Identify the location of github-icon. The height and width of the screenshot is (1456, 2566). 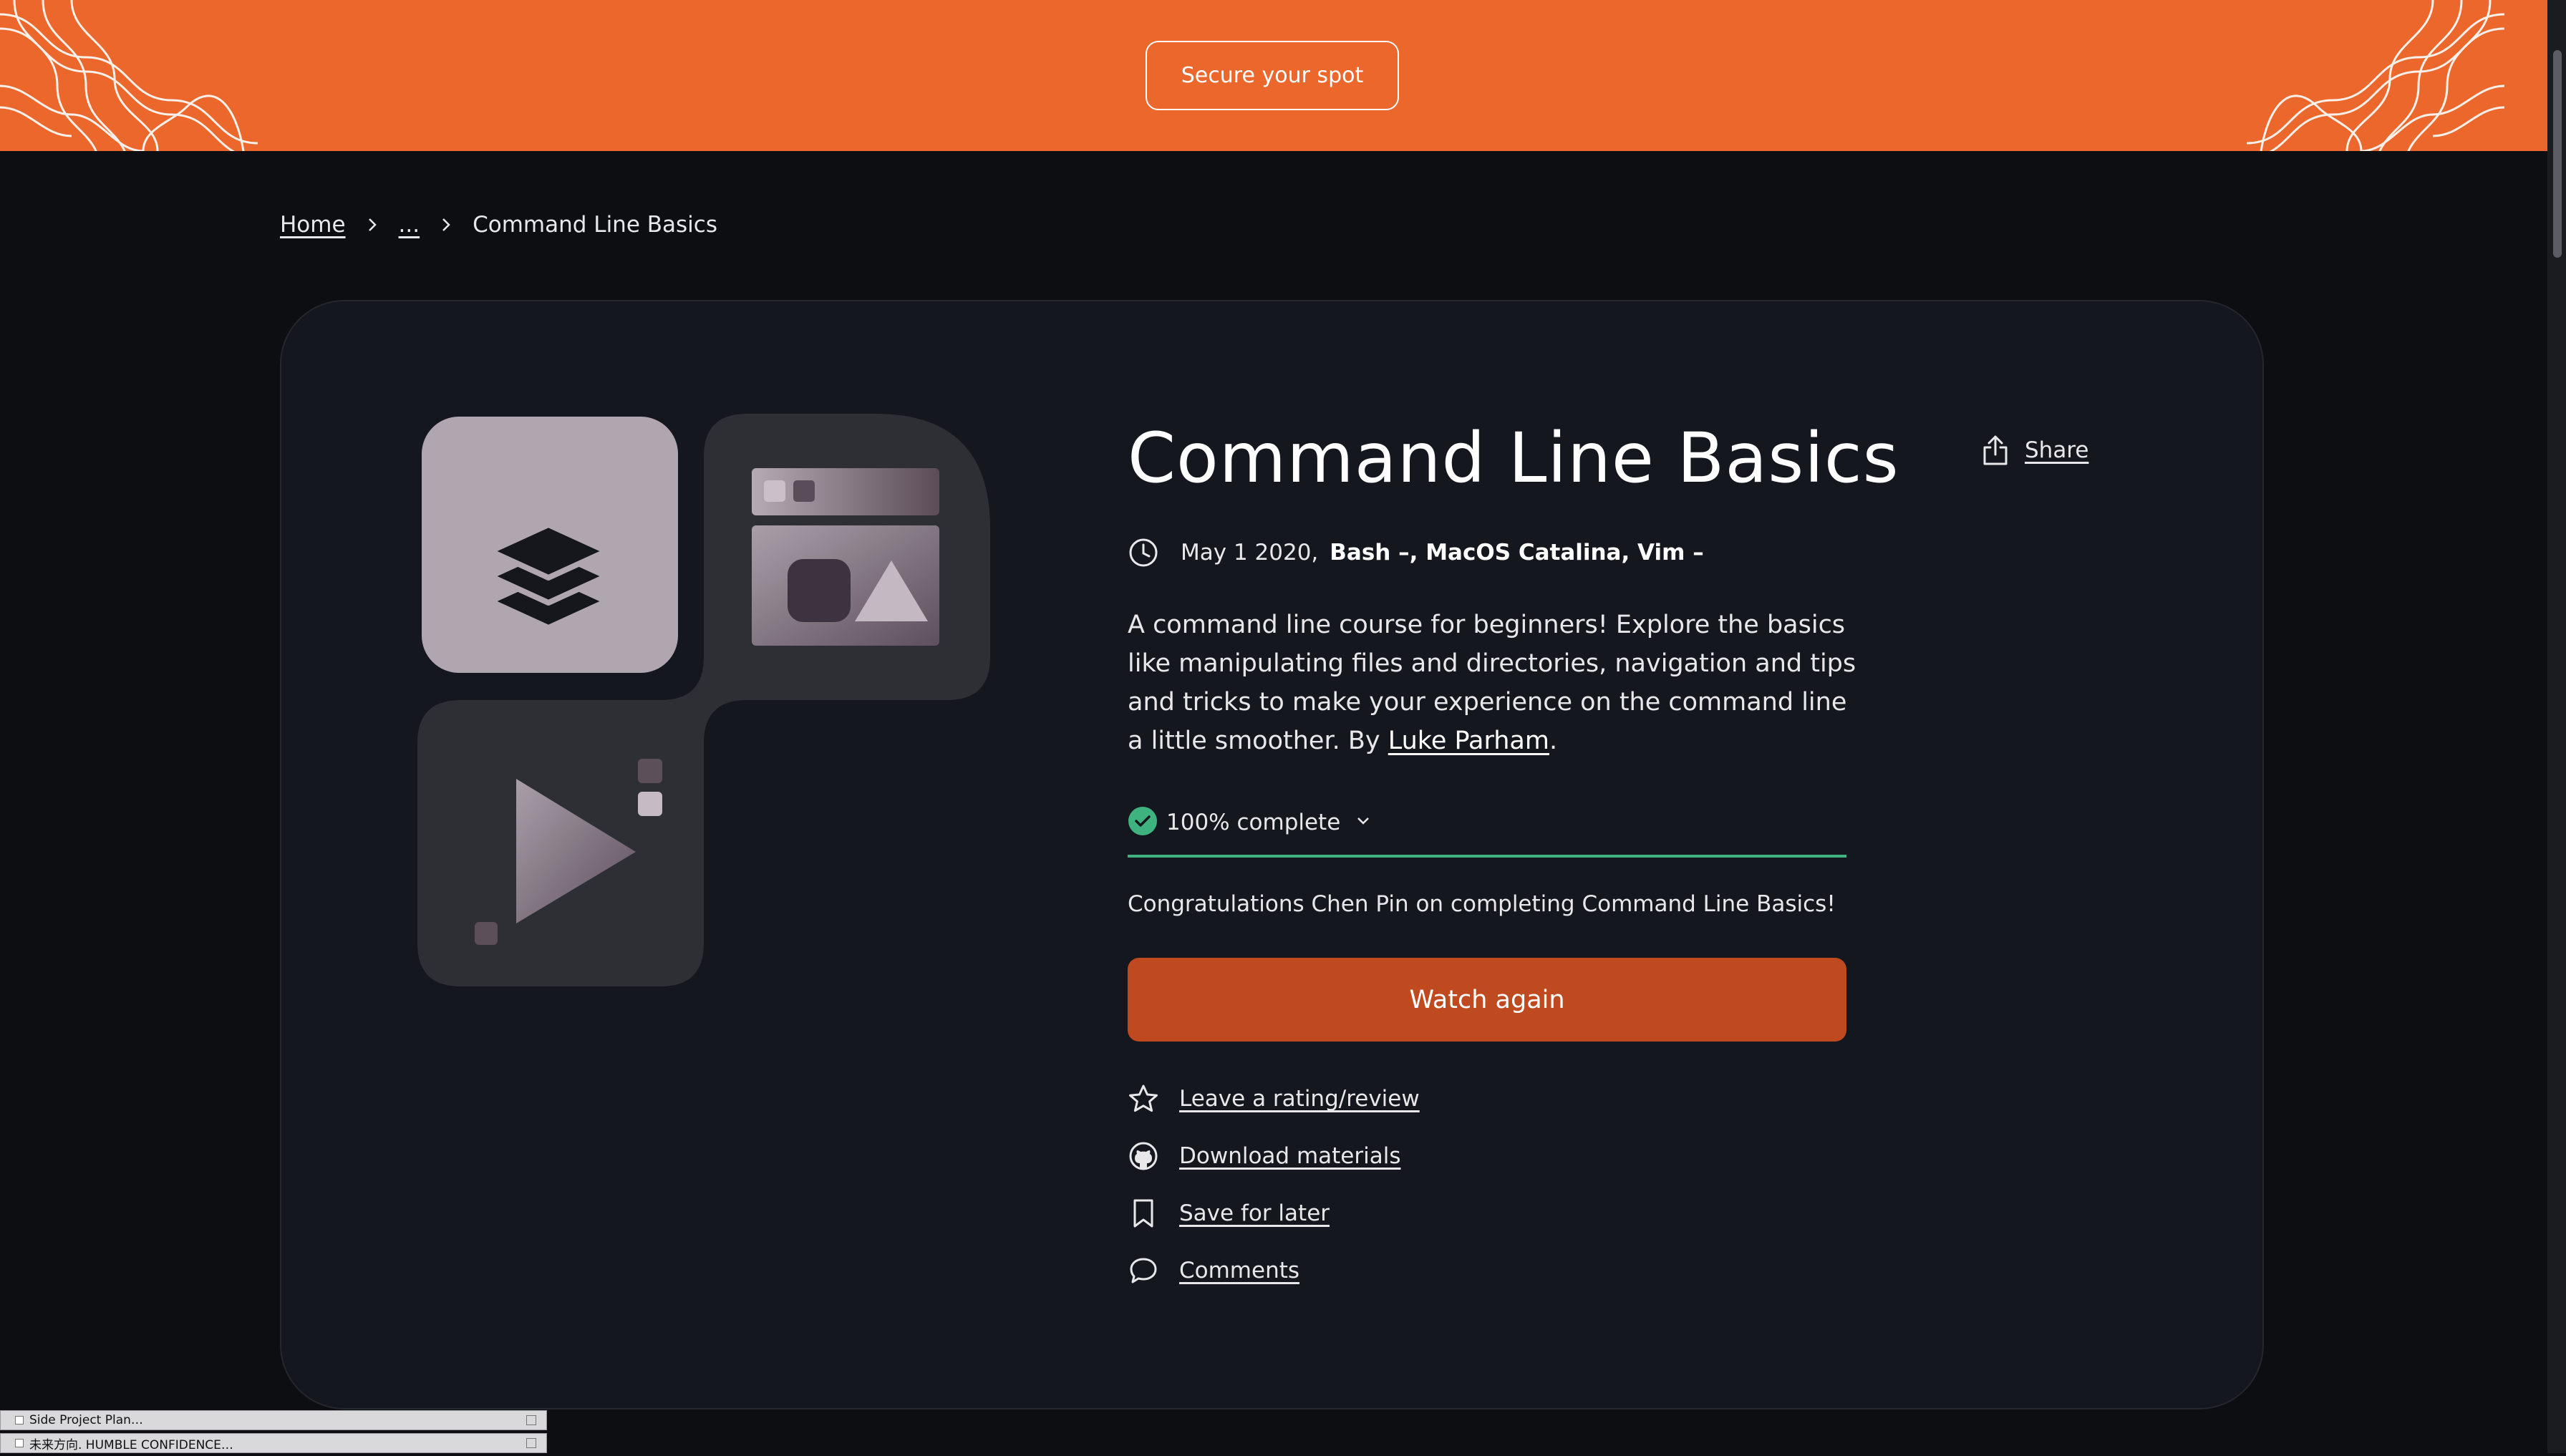
(1143, 1156).